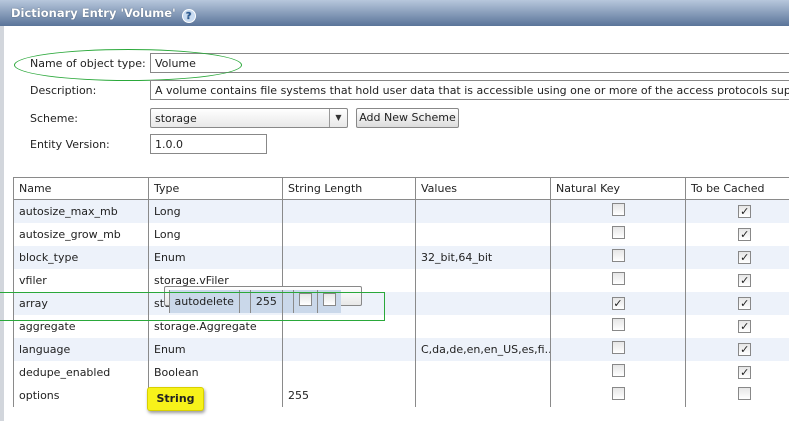  What do you see at coordinates (349, 188) in the screenshot?
I see `column-header: String Length` at bounding box center [349, 188].